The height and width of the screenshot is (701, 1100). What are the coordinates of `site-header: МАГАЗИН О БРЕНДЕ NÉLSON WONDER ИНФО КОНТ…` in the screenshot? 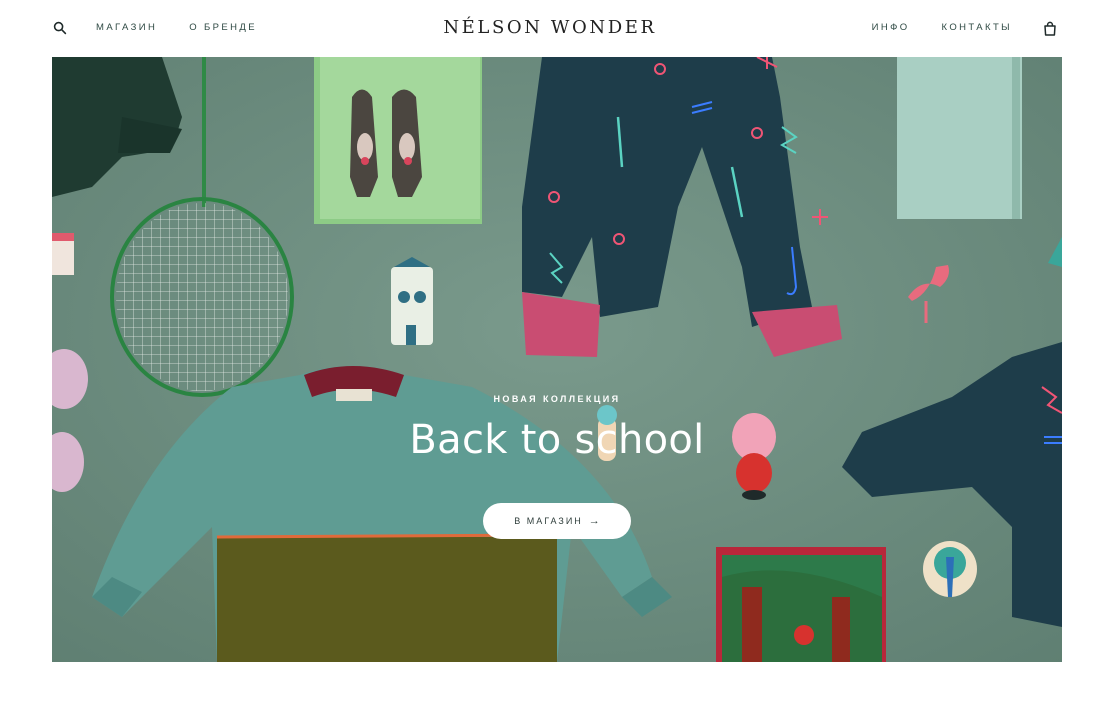 It's located at (550, 28).